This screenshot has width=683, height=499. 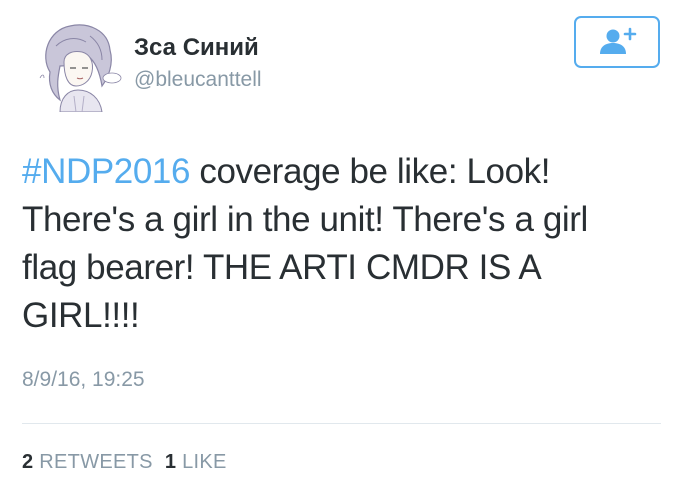 I want to click on retweets-stat: 2 RETWEETS, so click(x=87, y=462).